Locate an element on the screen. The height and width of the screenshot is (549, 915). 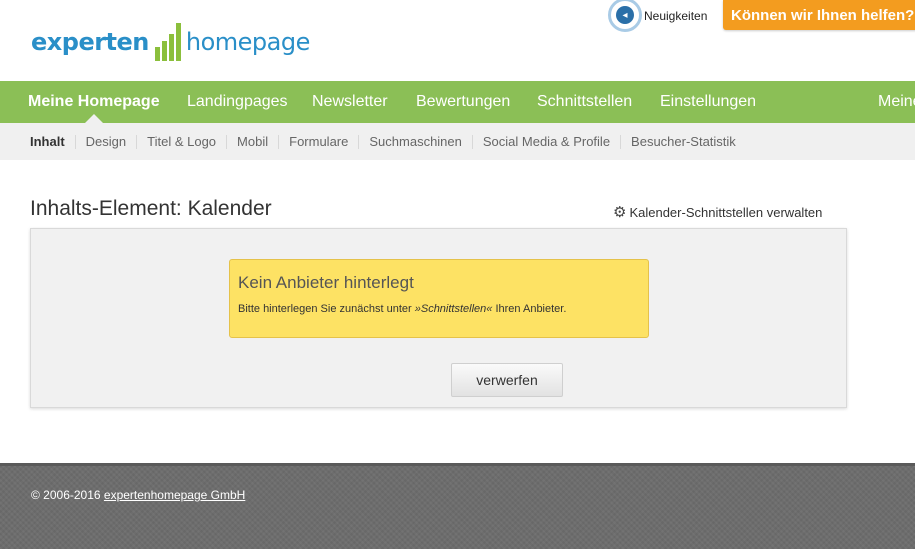
nav-item-landingpages: Landingpages is located at coordinates (237, 102).